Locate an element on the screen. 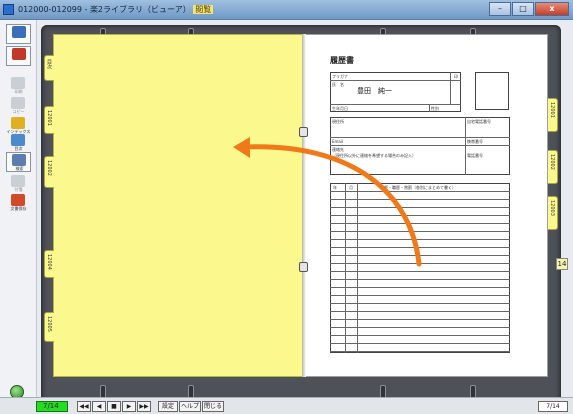 Image resolution: width=573 pixels, height=414 pixels. settings-button: 設定 is located at coordinates (168, 406).